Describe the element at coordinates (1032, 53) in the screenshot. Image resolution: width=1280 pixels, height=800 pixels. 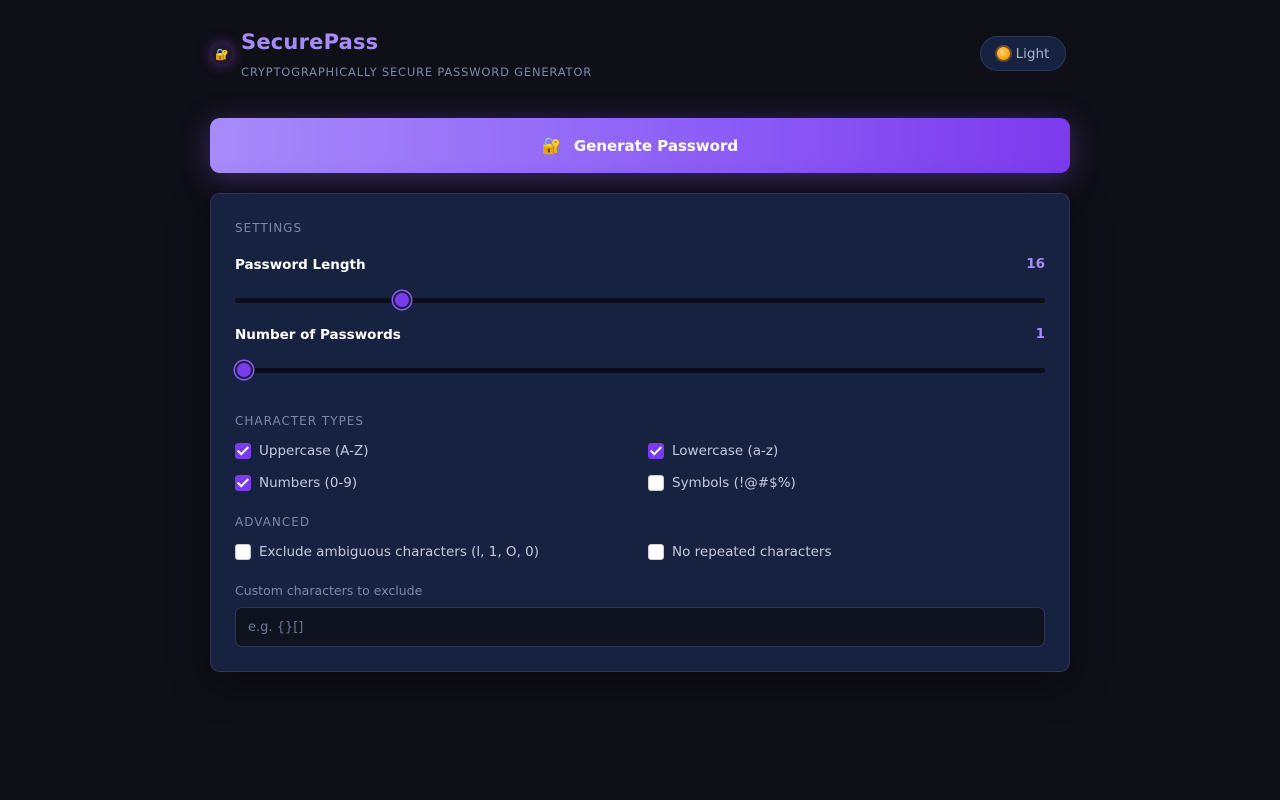
I see `theme-toggle-label: Light` at that location.